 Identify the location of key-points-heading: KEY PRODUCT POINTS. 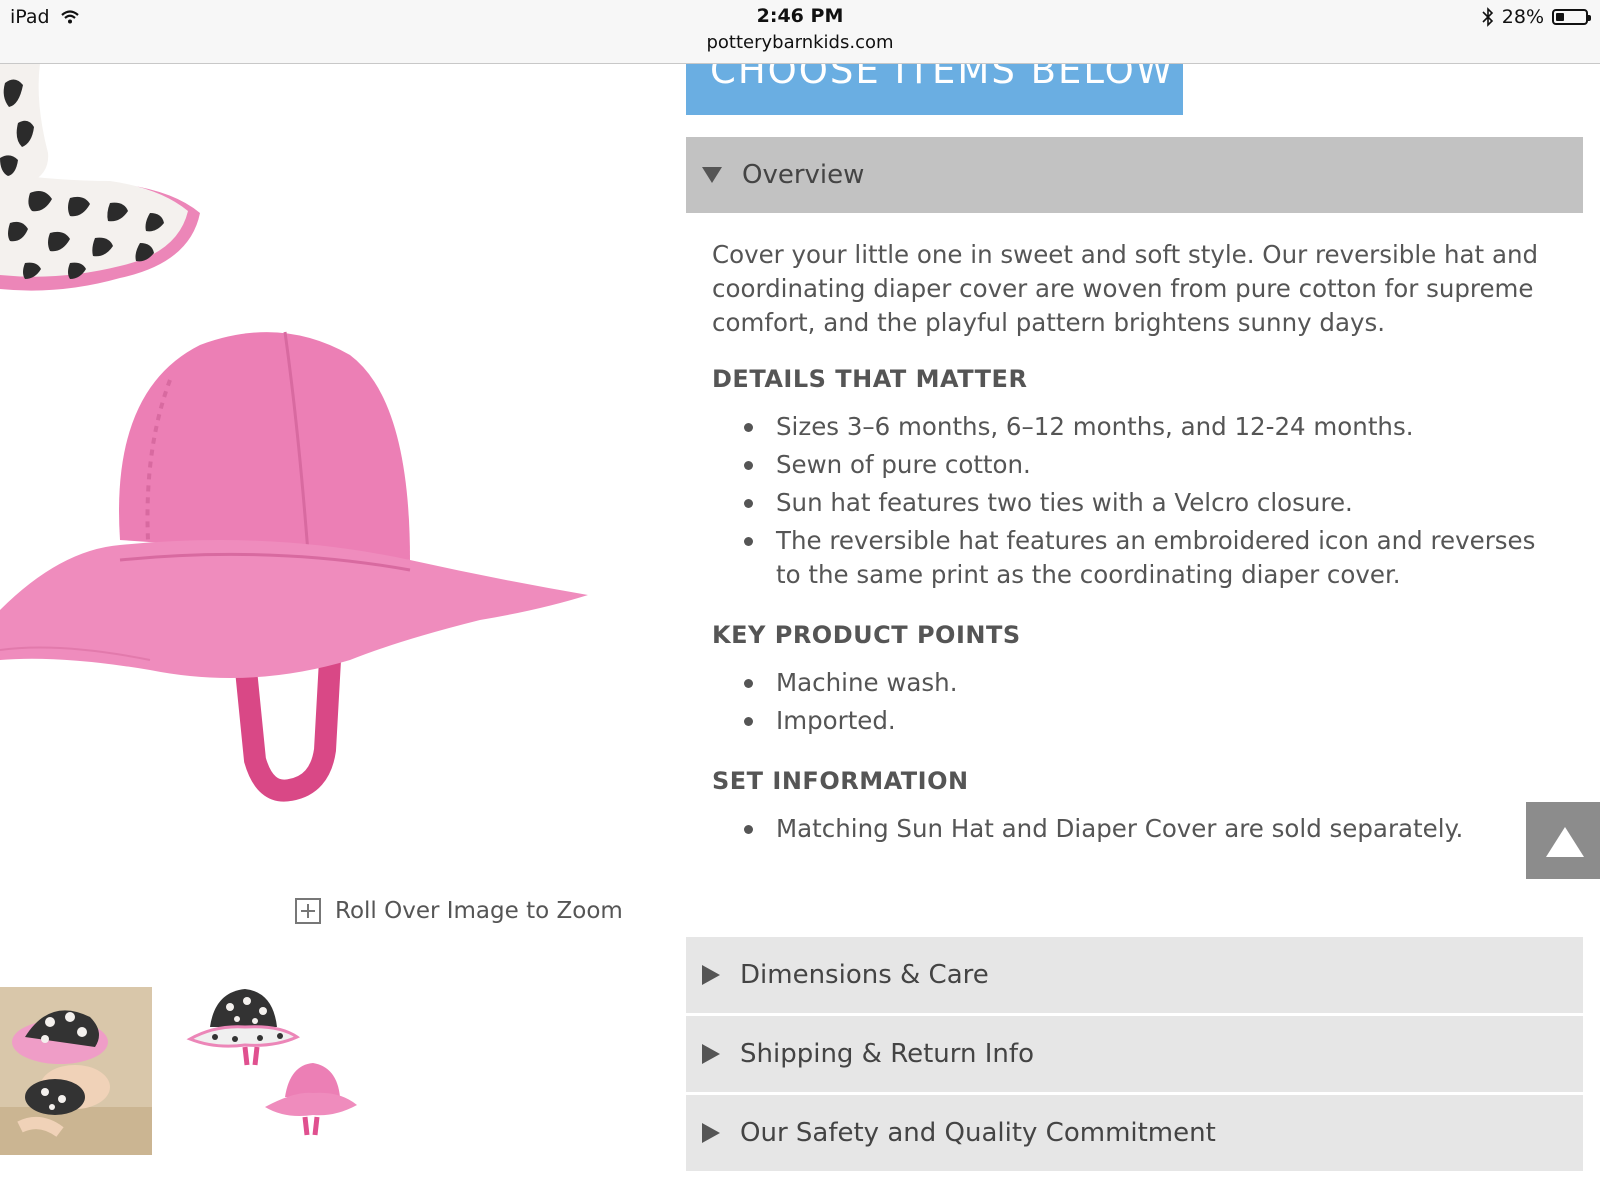
(866, 635).